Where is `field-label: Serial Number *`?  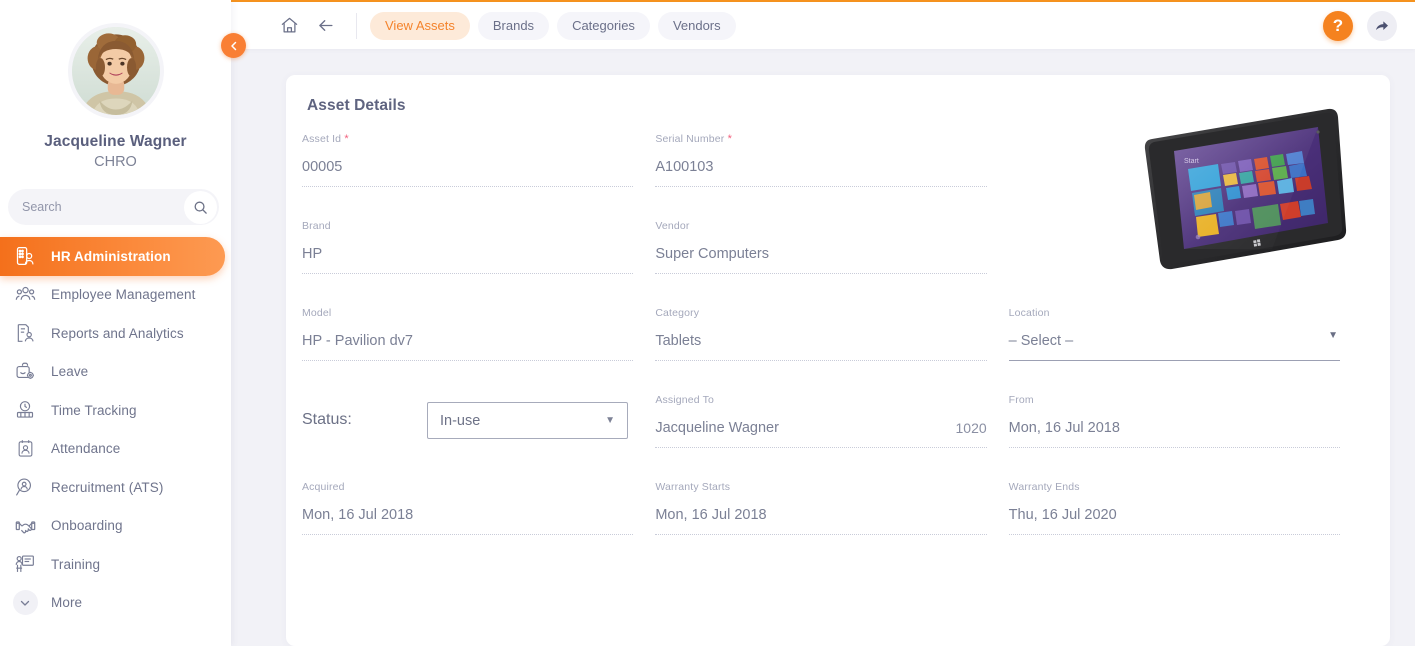 field-label: Serial Number * is located at coordinates (820, 140).